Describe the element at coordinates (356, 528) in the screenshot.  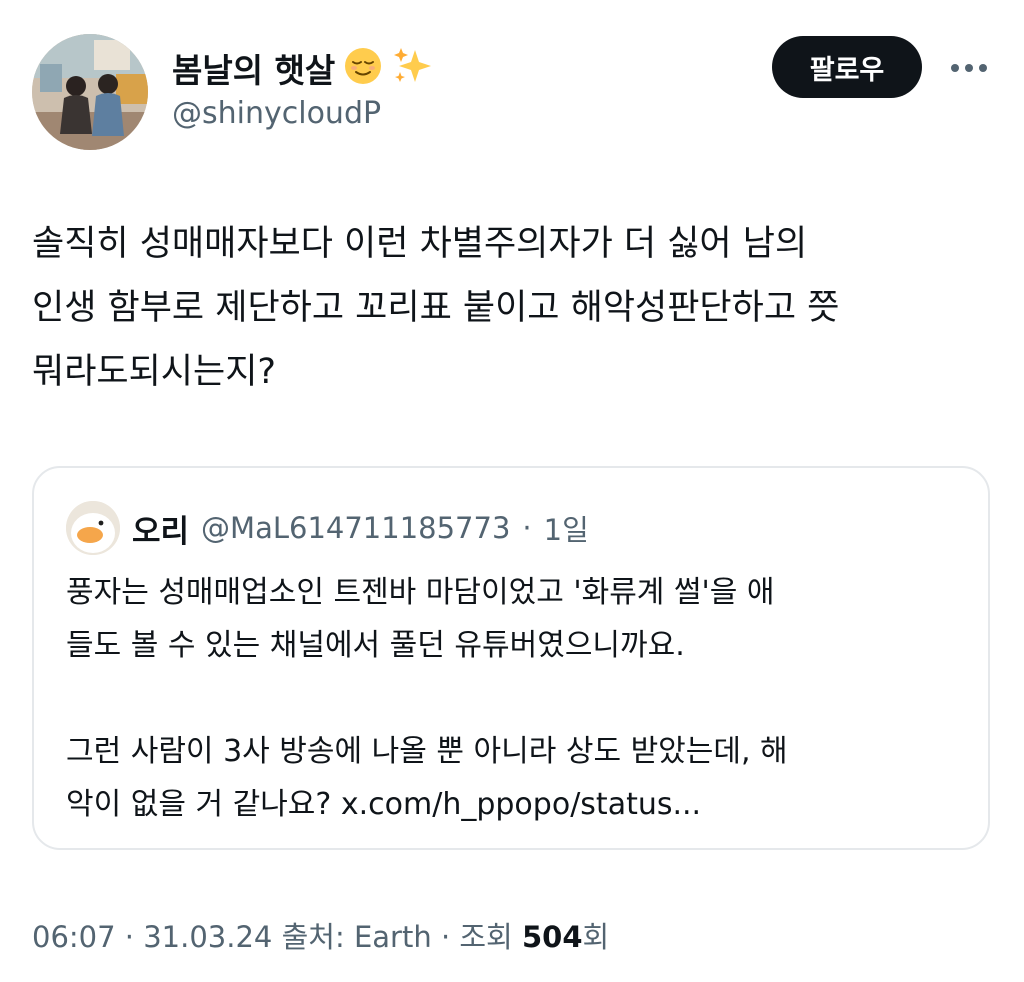
I see `quote-author-handle: @MaL614711185773` at that location.